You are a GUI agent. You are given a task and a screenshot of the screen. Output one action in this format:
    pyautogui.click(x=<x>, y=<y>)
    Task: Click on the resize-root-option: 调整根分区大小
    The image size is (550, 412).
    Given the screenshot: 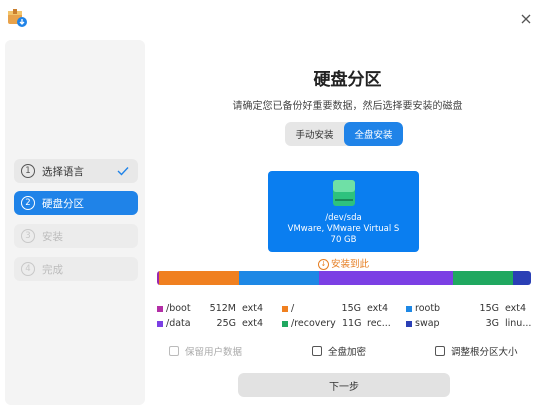 What is the action you would take?
    pyautogui.click(x=476, y=351)
    